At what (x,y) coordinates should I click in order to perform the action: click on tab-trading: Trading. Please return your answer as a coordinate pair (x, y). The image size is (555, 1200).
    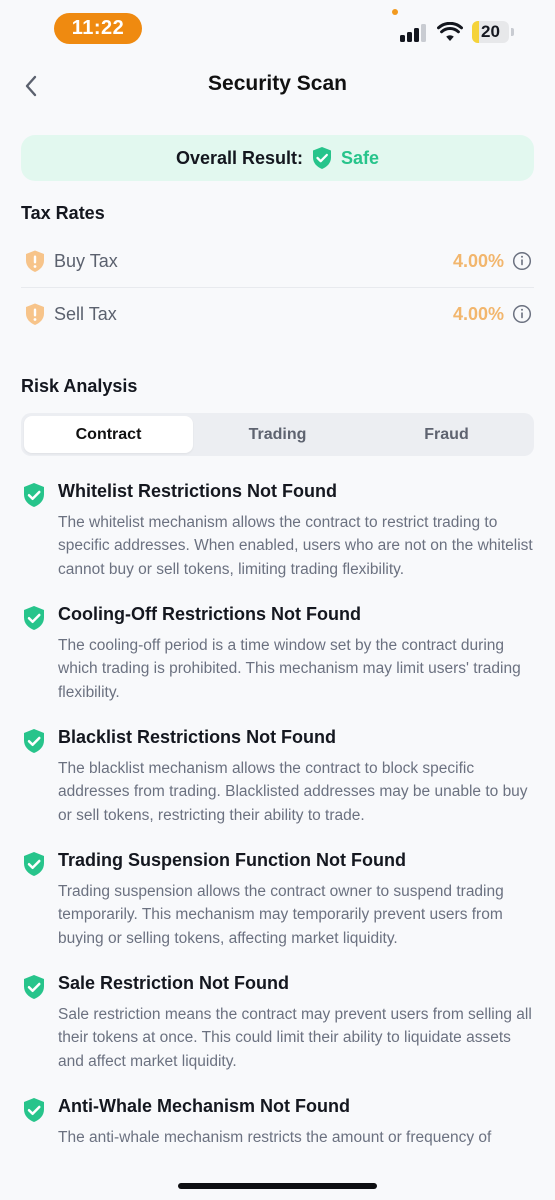
    Looking at the image, I should click on (277, 434).